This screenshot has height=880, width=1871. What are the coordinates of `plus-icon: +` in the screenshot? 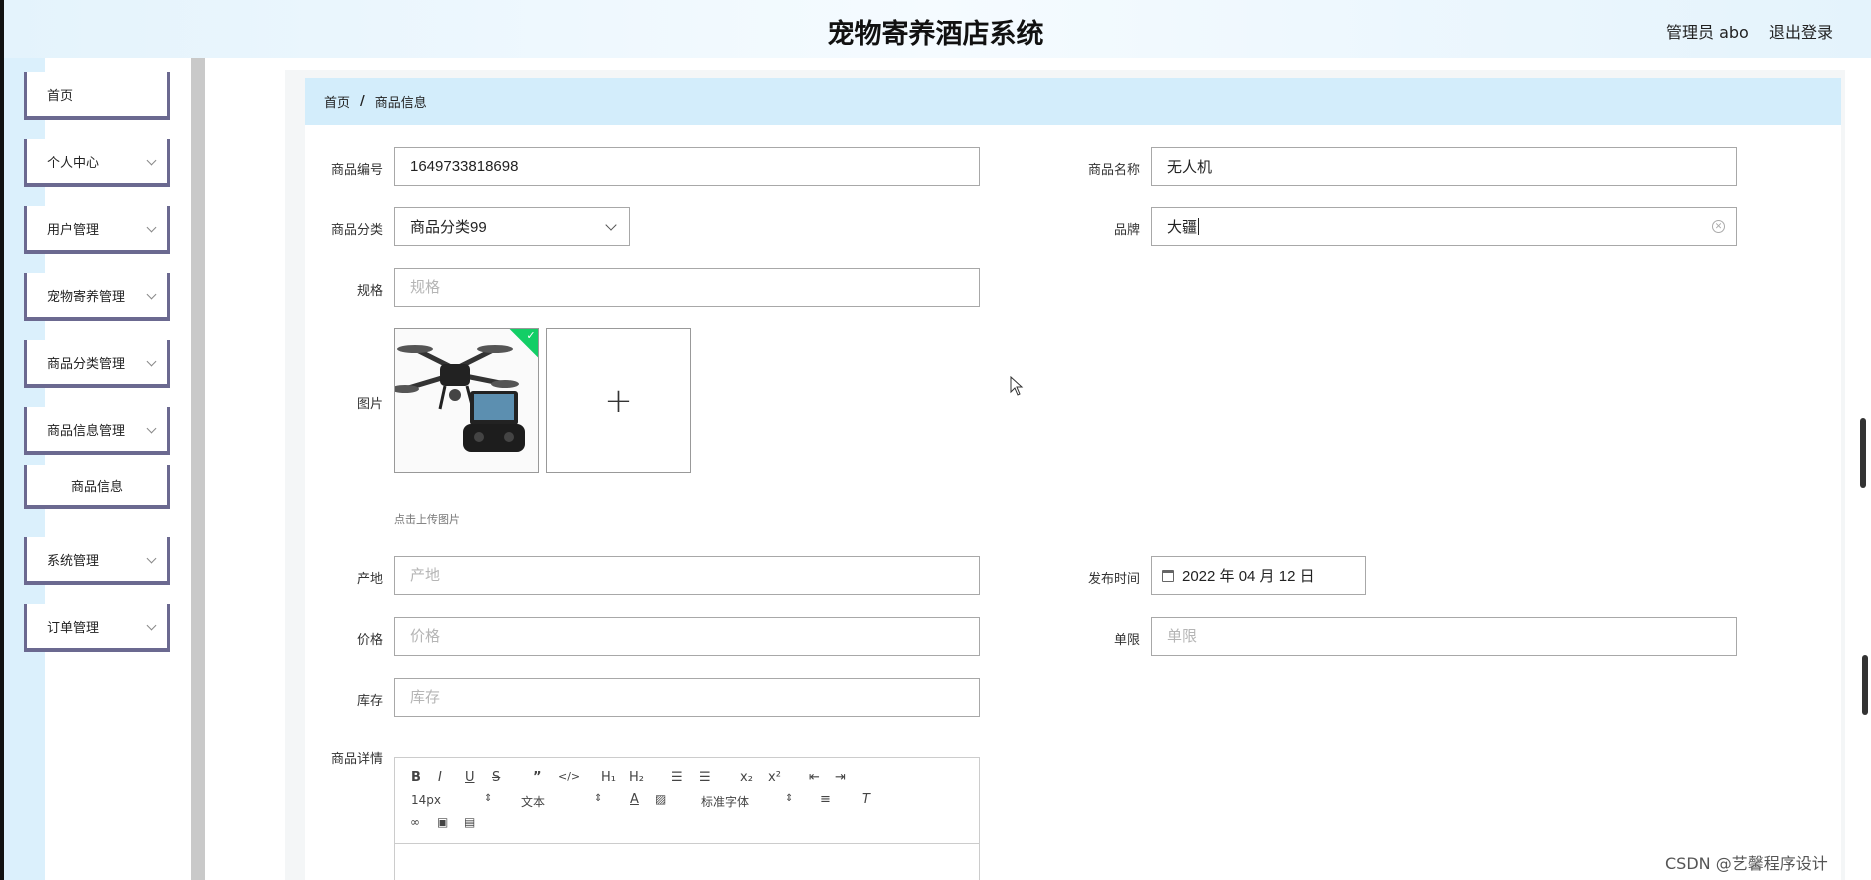 It's located at (618, 400).